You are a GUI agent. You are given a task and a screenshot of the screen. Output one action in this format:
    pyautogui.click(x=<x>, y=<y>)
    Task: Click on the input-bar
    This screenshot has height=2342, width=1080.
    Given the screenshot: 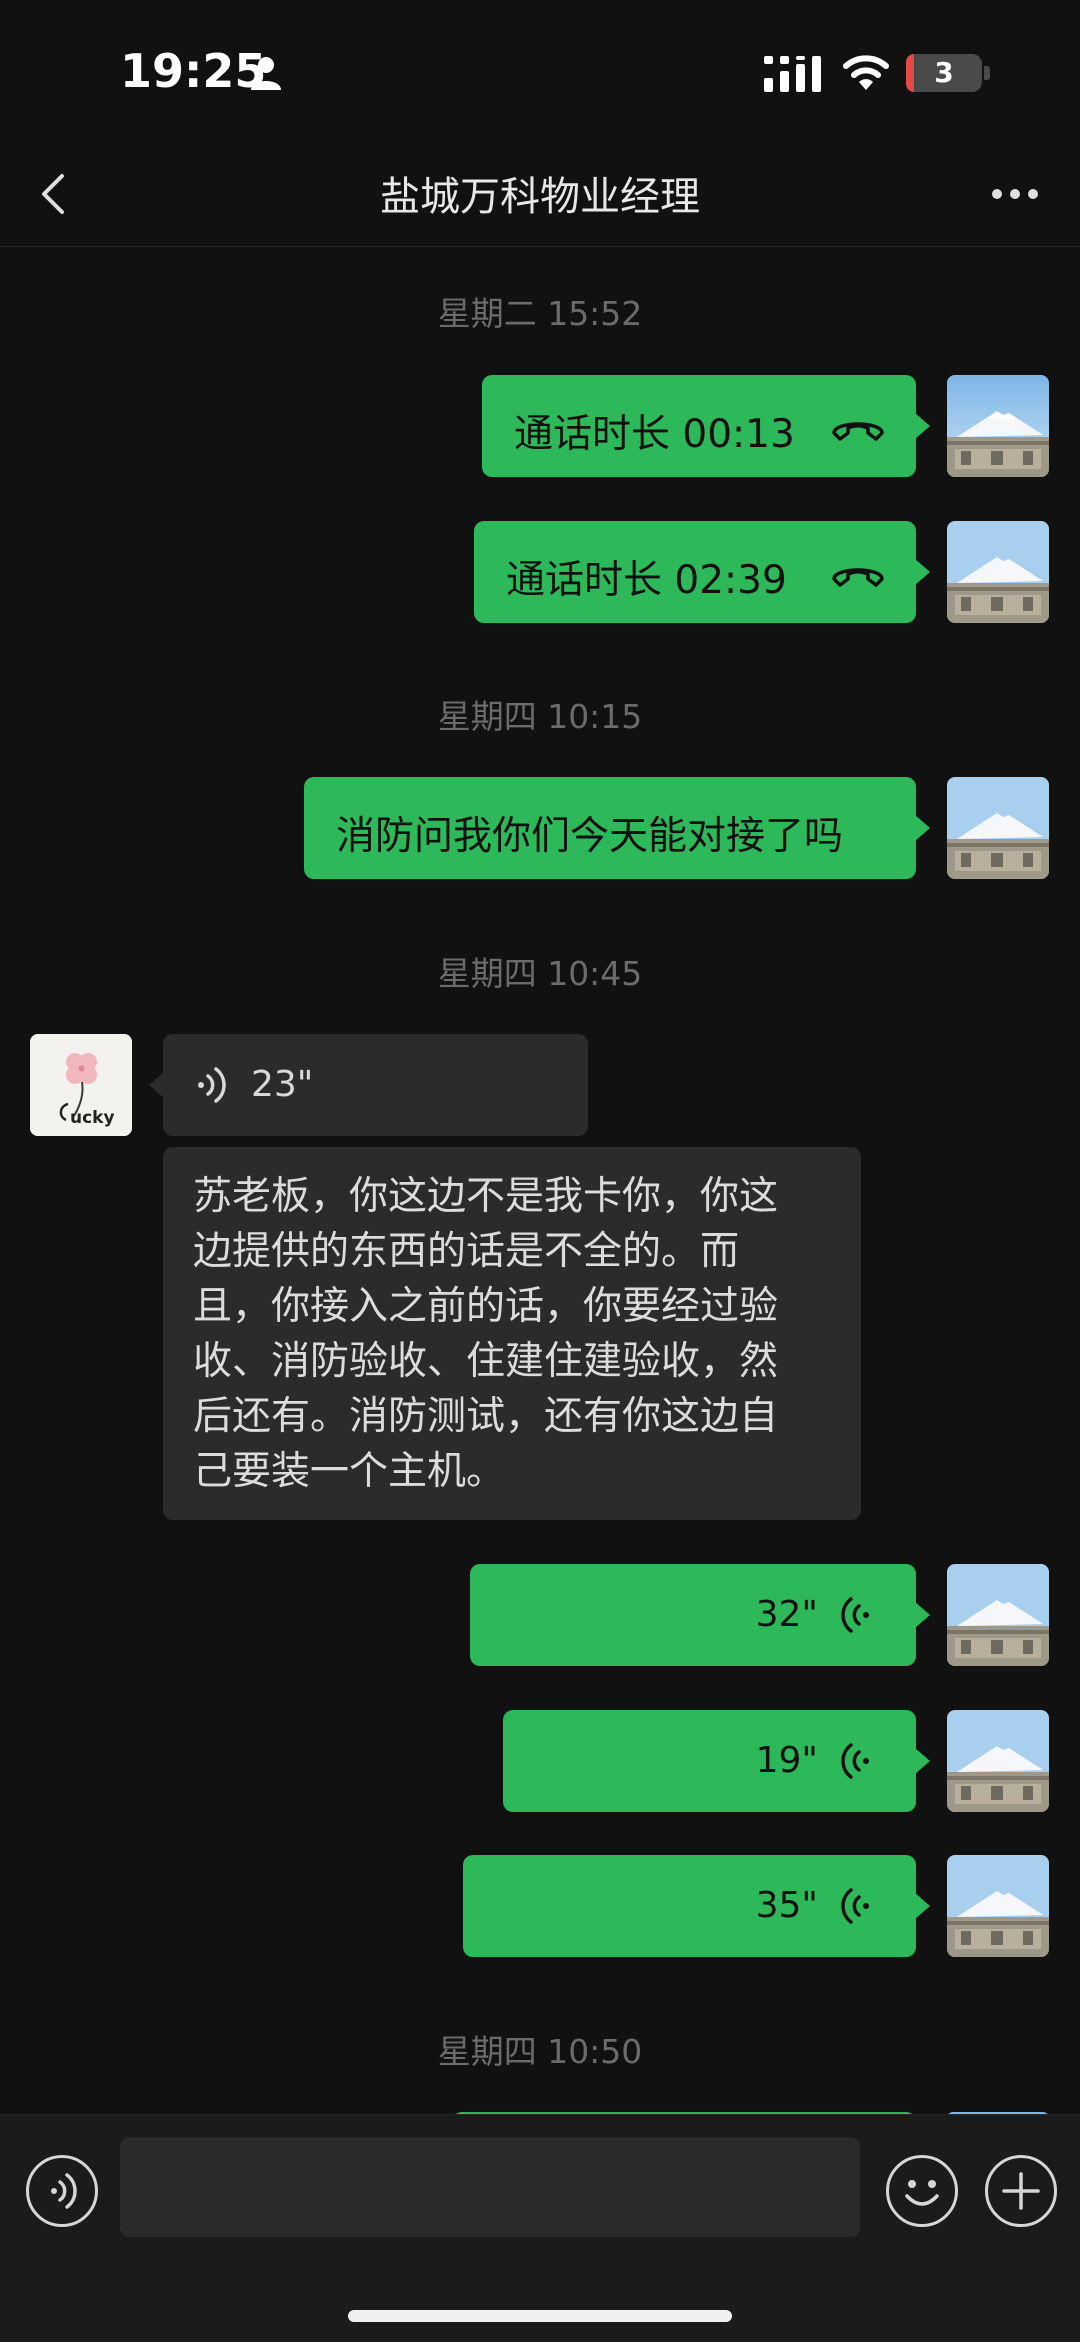 What is the action you would take?
    pyautogui.click(x=540, y=2228)
    